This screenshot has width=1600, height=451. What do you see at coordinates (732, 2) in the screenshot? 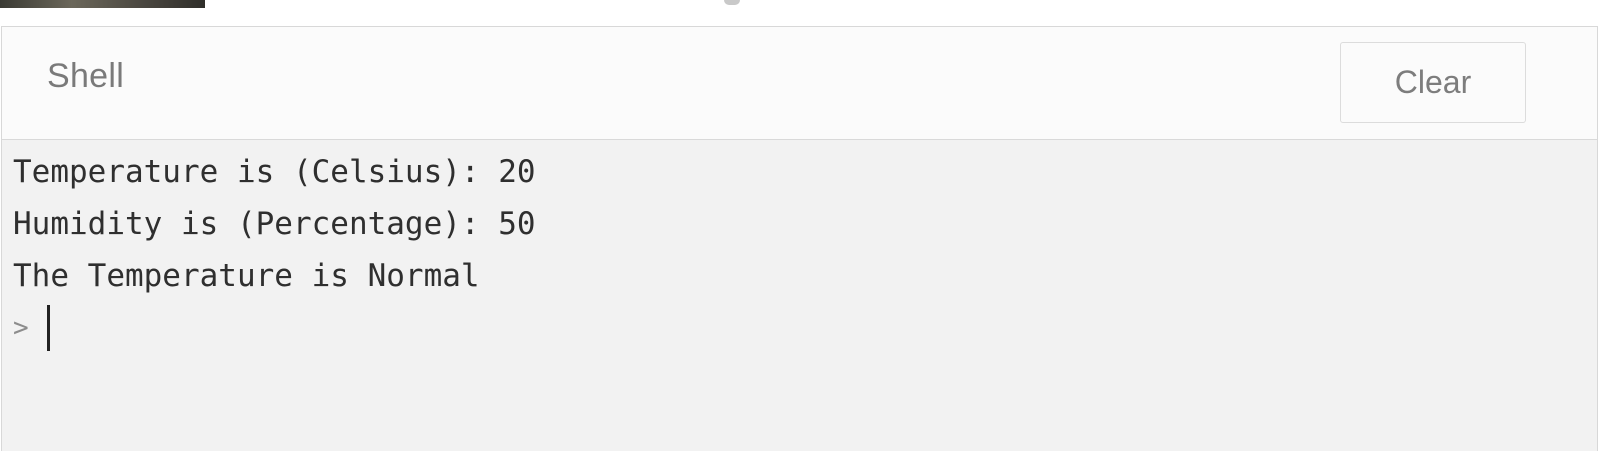
I see `partial-control` at bounding box center [732, 2].